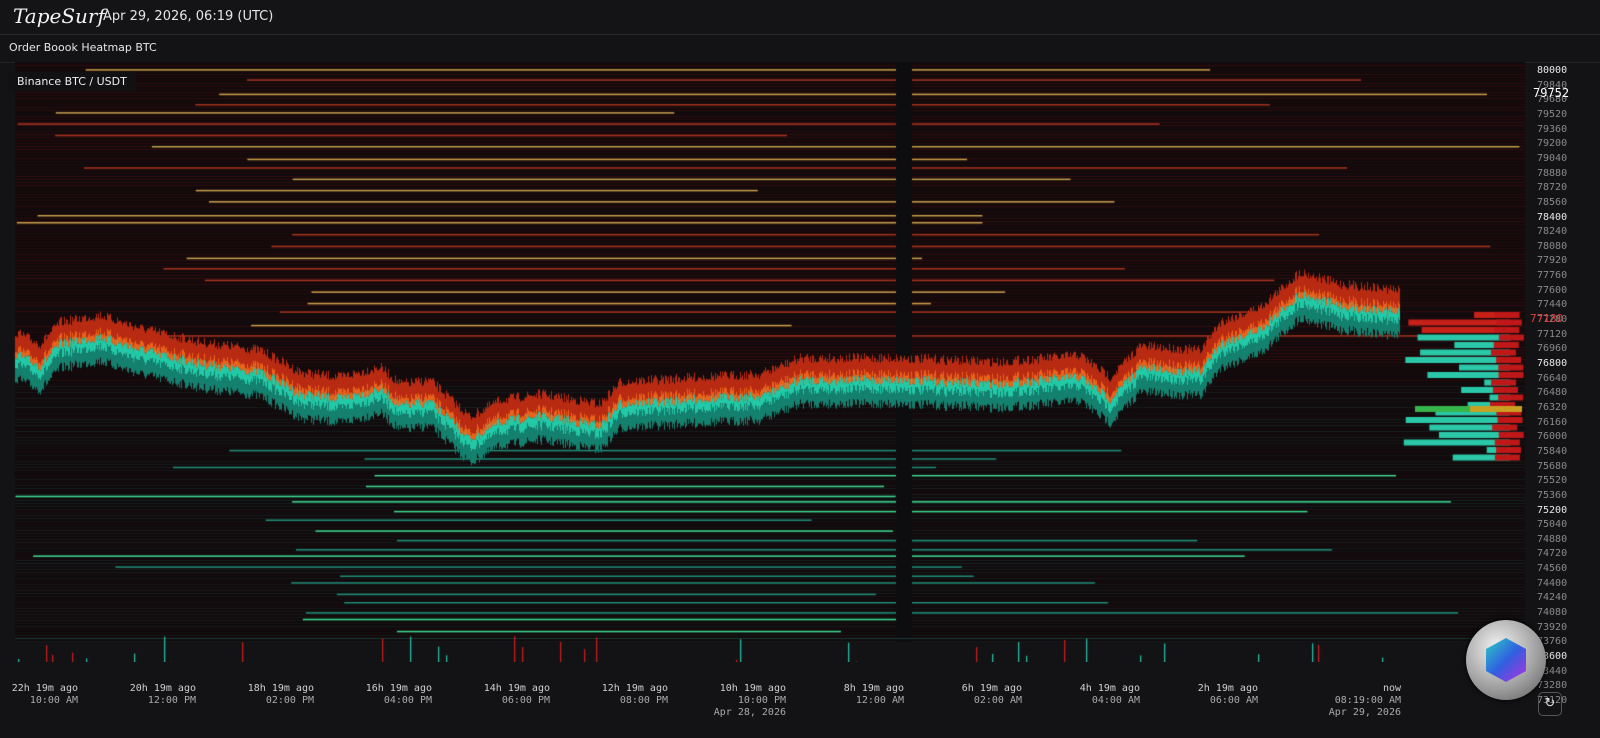  I want to click on price-tick-label: 74400, so click(1552, 583).